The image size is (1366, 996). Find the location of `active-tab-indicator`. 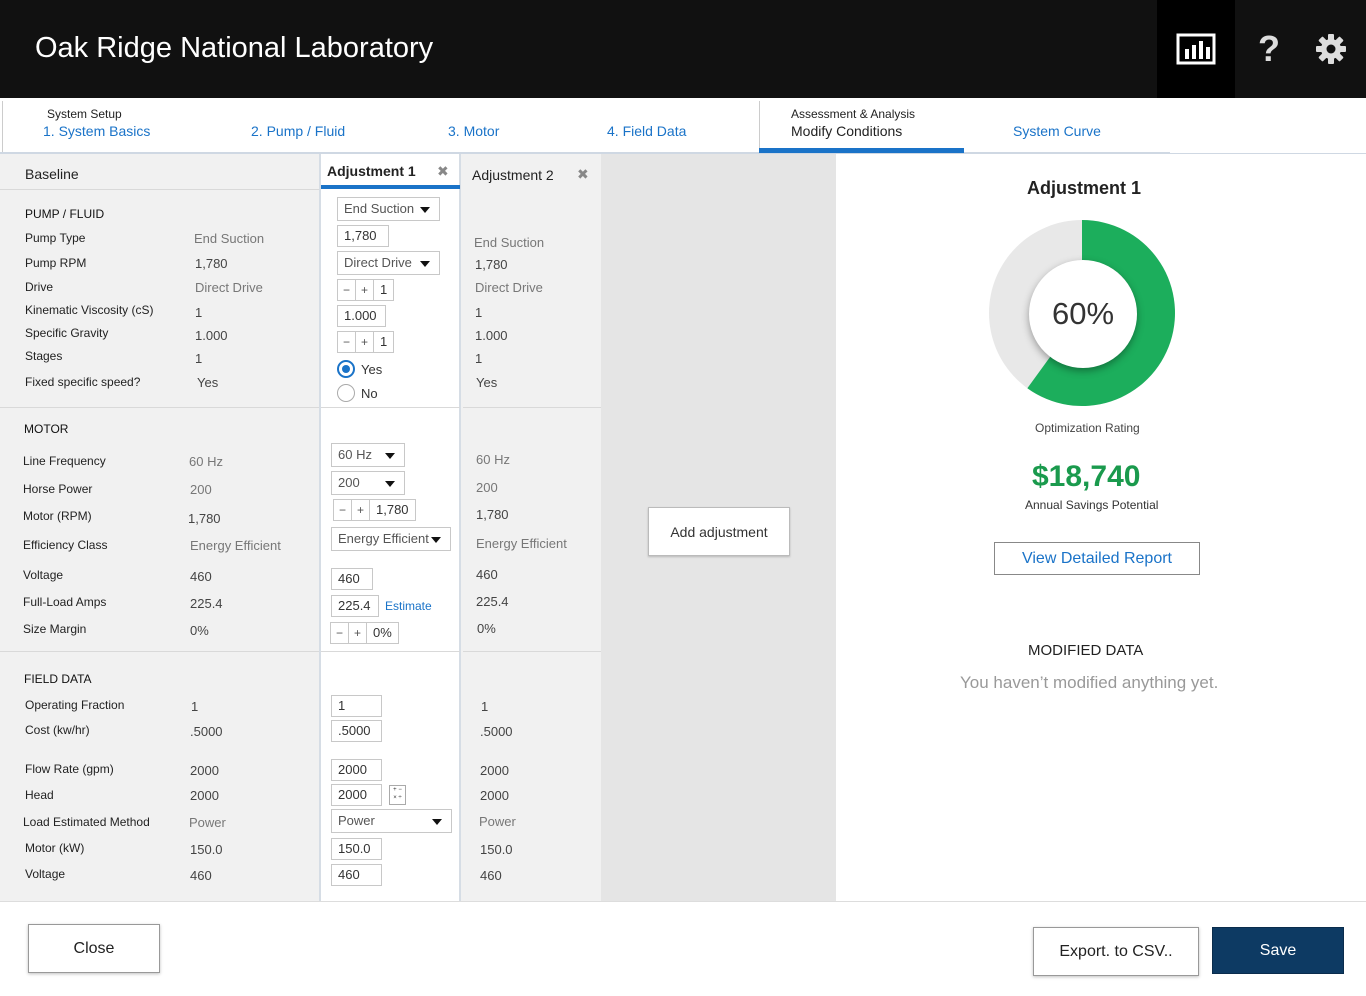

active-tab-indicator is located at coordinates (861, 150).